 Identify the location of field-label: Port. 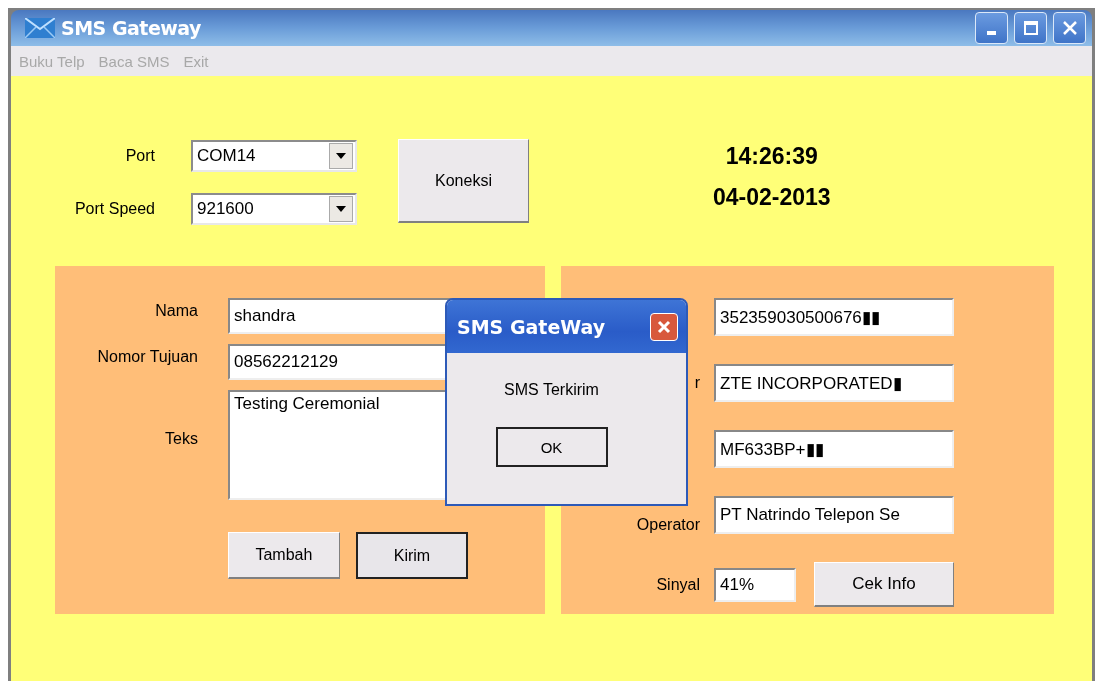
(139, 156).